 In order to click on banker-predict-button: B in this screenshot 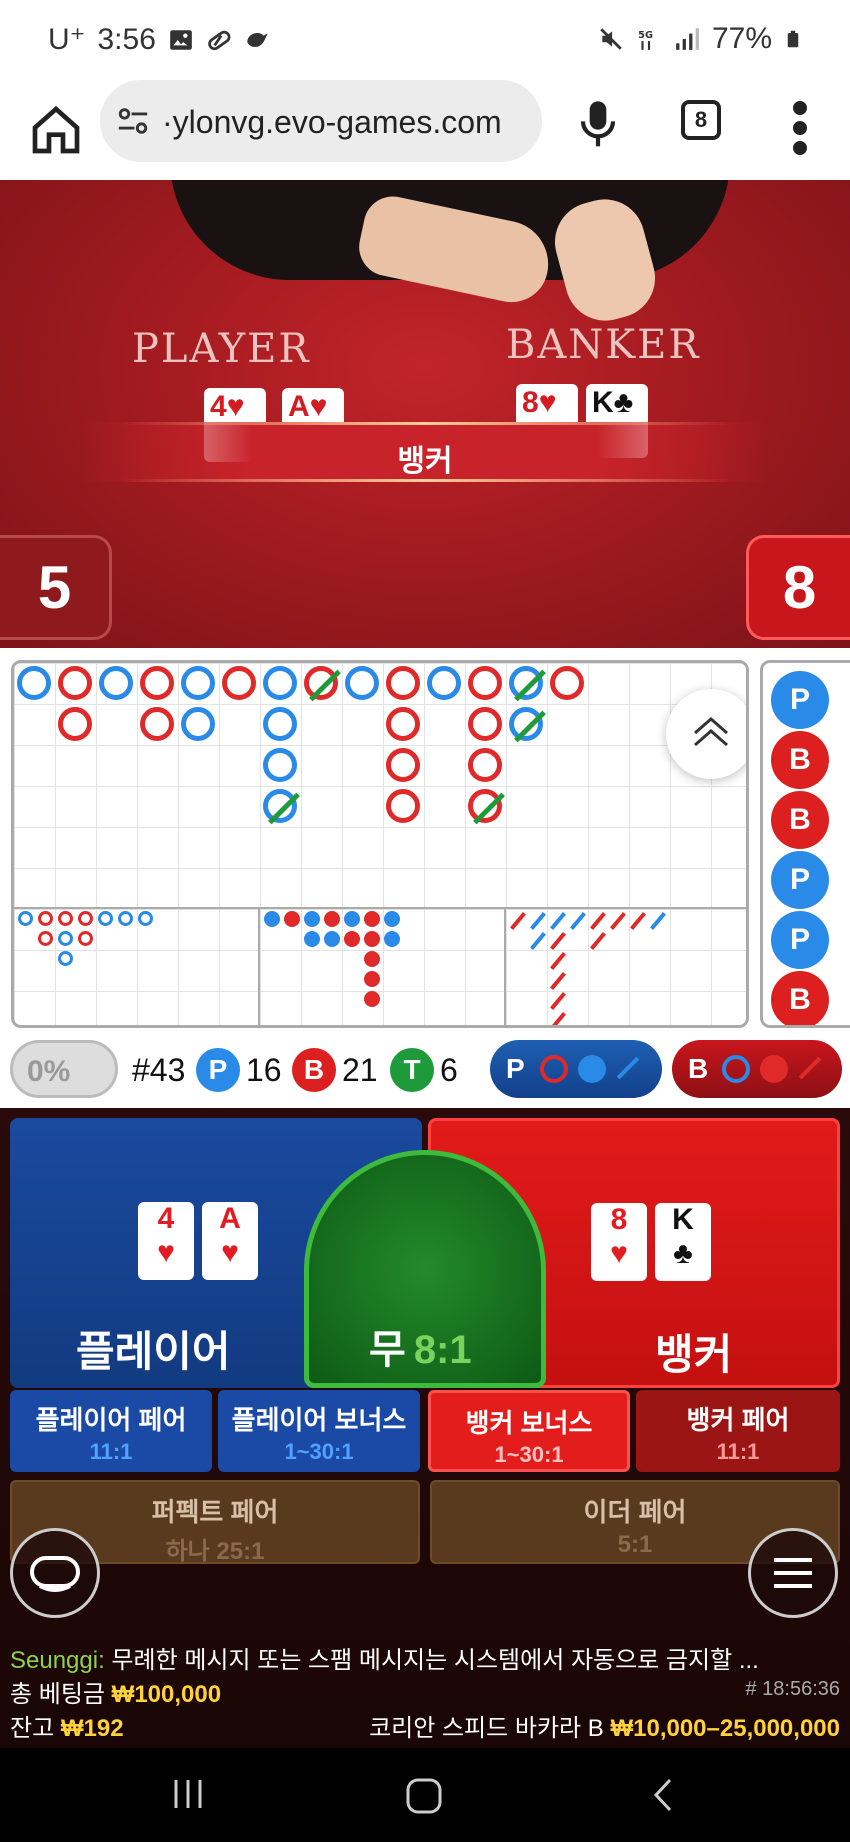, I will do `click(757, 1069)`.